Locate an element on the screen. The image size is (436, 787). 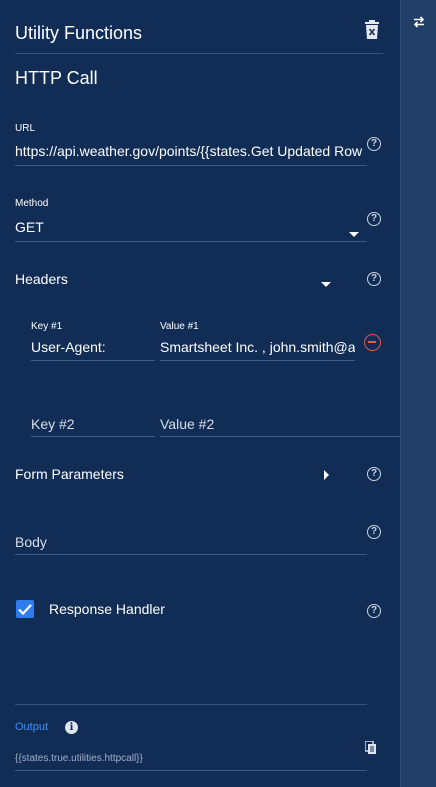
header-divider is located at coordinates (199, 53).